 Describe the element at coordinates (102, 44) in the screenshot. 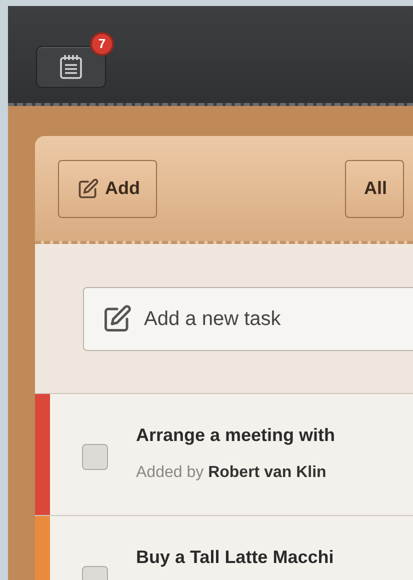

I see `notification-badge: 7` at that location.